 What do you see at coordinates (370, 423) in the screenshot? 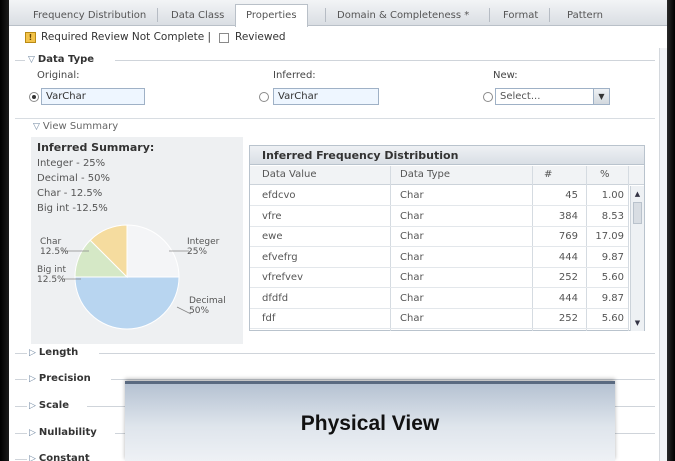
I see `physical-view-caption: Physical View` at bounding box center [370, 423].